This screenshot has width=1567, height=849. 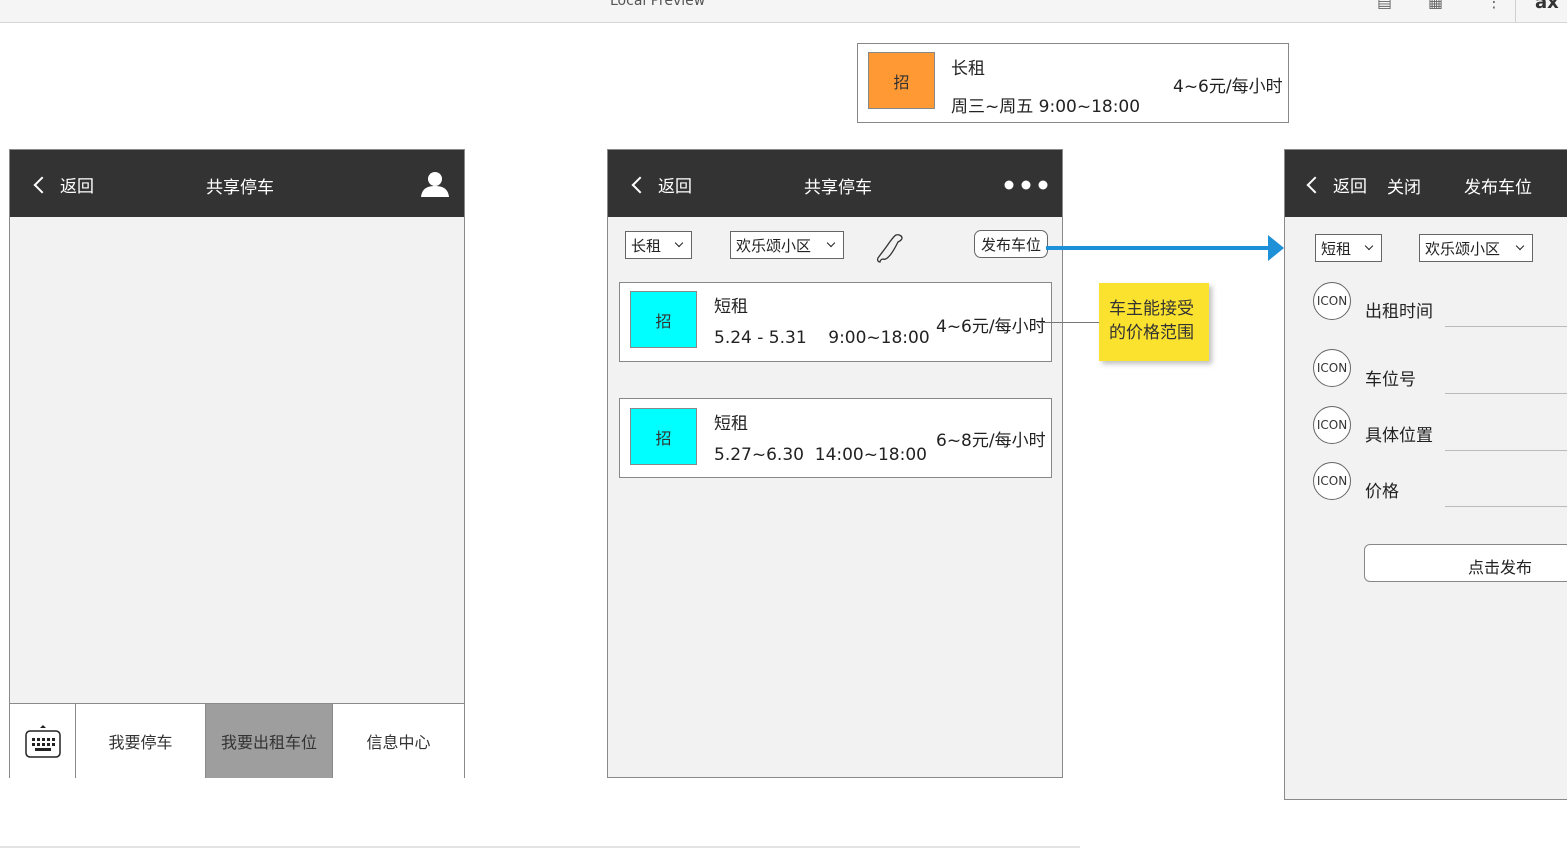 What do you see at coordinates (1515, 11) in the screenshot?
I see `toolbar-divider` at bounding box center [1515, 11].